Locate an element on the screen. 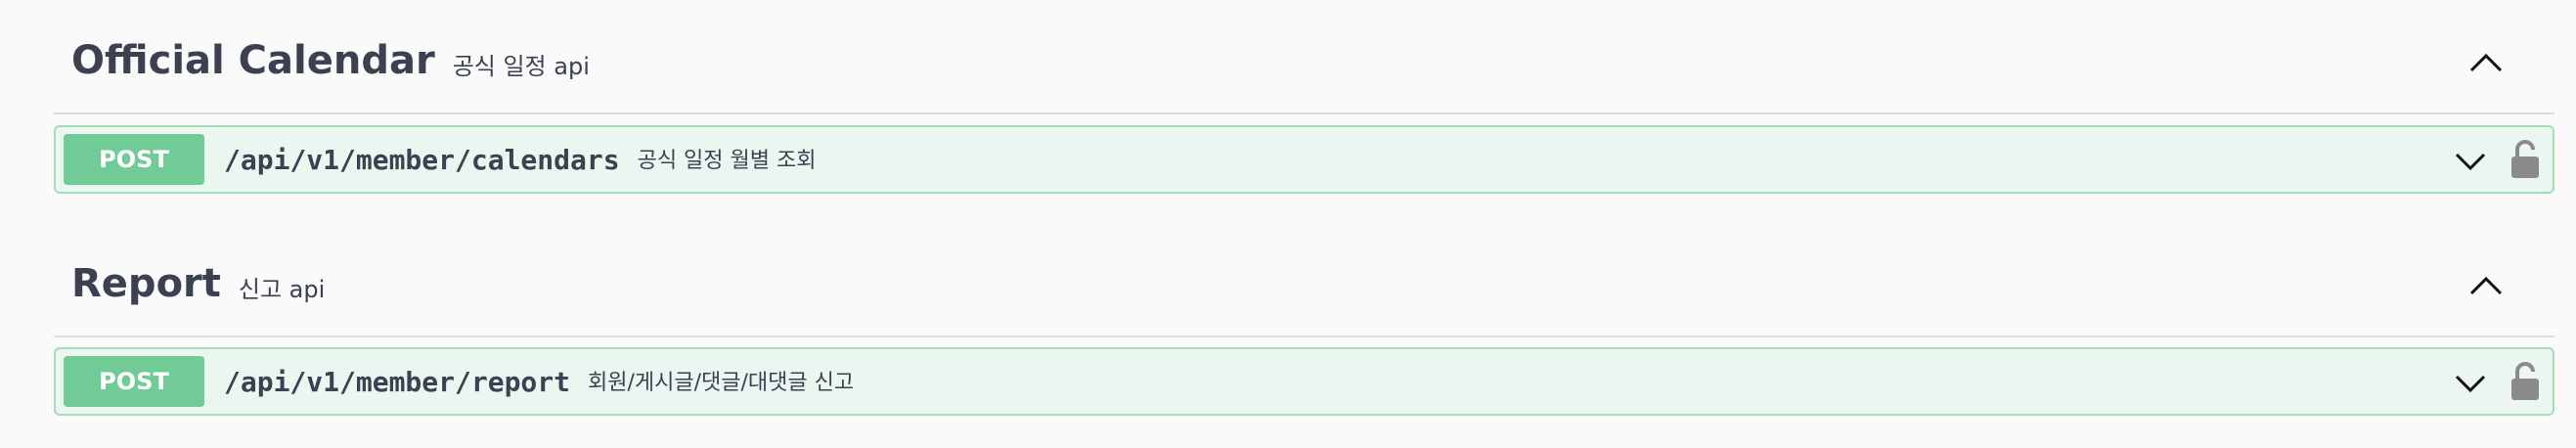 The height and width of the screenshot is (448, 2576). operation-summary: 회원/게시글/댓글/대댓글 신고 is located at coordinates (721, 383).